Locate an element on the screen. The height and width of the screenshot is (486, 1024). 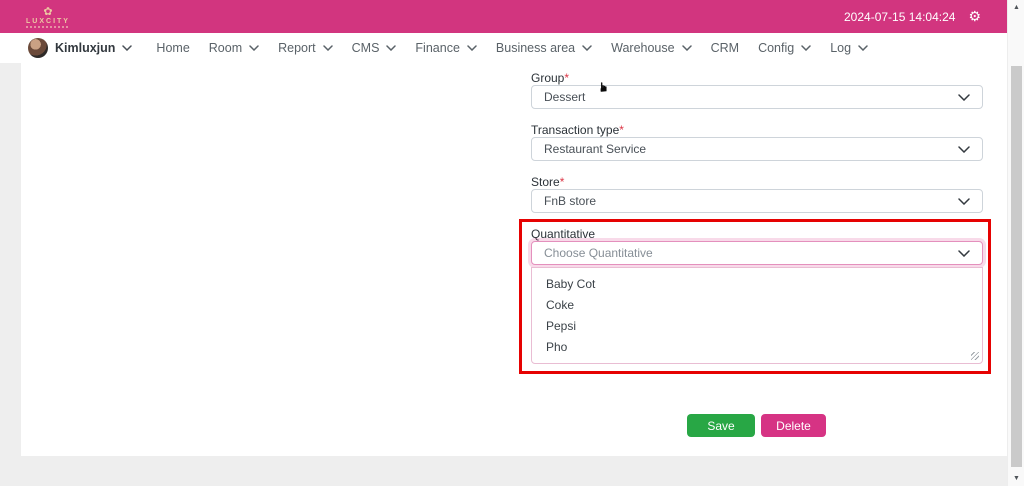
user-menu: Kimluxjun is located at coordinates (80, 48).